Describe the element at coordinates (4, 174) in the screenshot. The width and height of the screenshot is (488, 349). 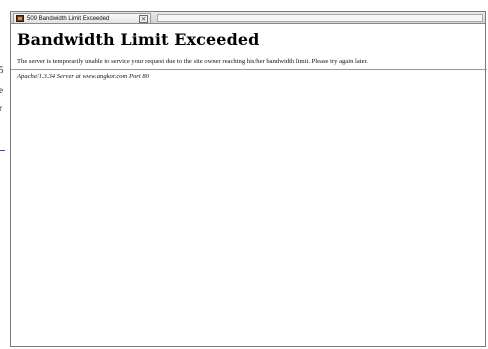
I see `background-page-fragment: 5 e r` at that location.